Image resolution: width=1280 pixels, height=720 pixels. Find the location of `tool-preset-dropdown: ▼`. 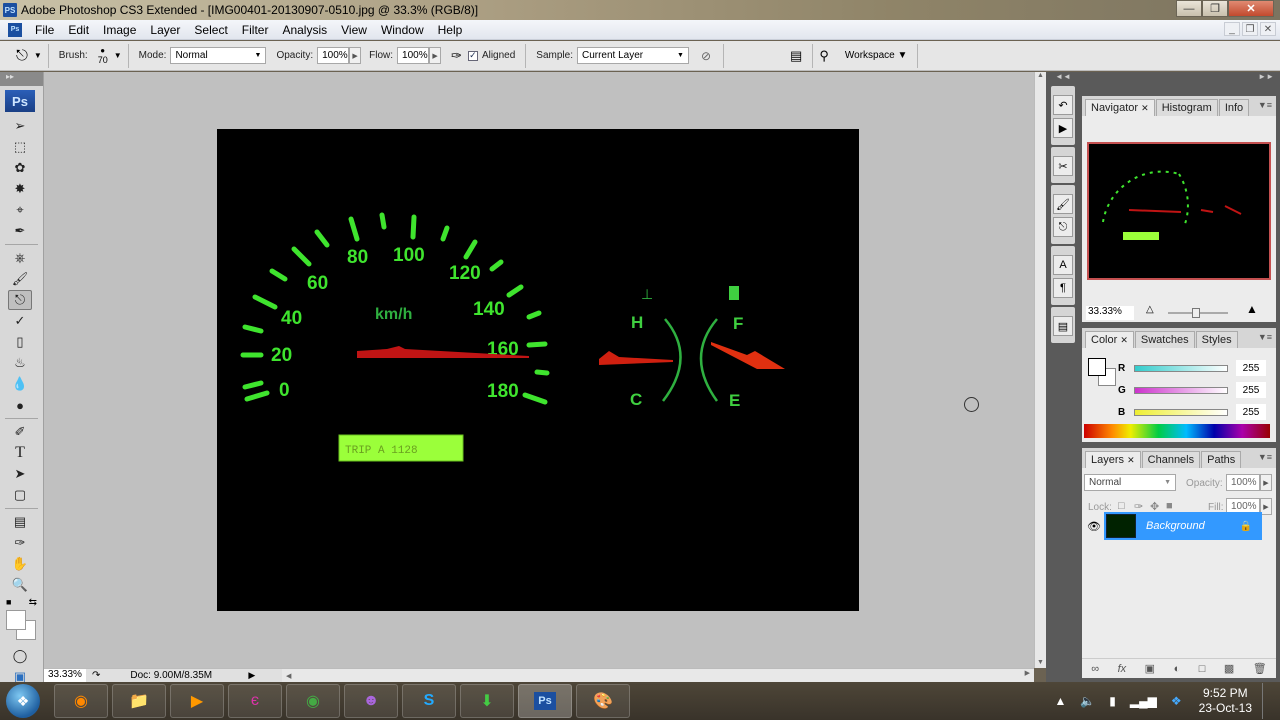

tool-preset-dropdown: ▼ is located at coordinates (38, 55).